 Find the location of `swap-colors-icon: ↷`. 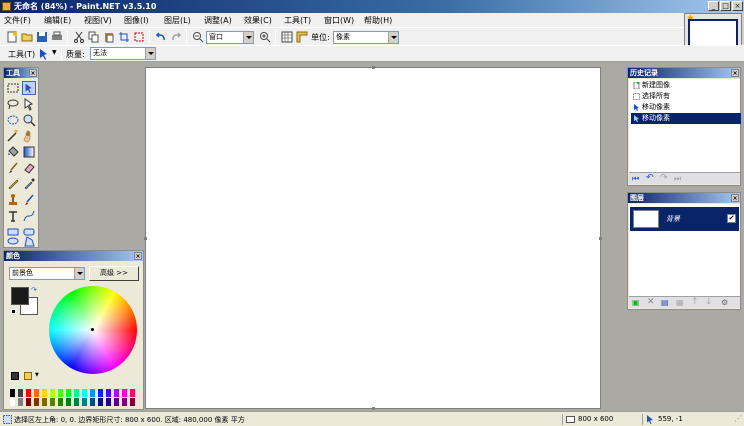

swap-colors-icon: ↷ is located at coordinates (34, 290).